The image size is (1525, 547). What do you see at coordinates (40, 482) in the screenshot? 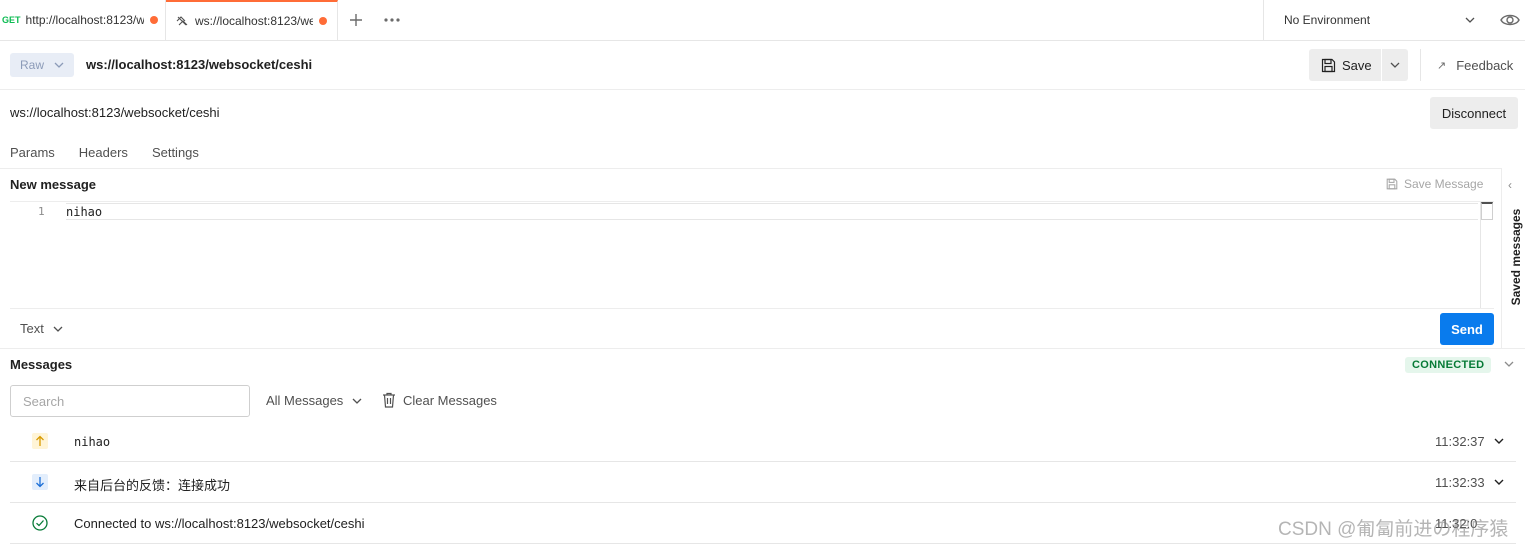
I see `arrow-down-icon` at bounding box center [40, 482].